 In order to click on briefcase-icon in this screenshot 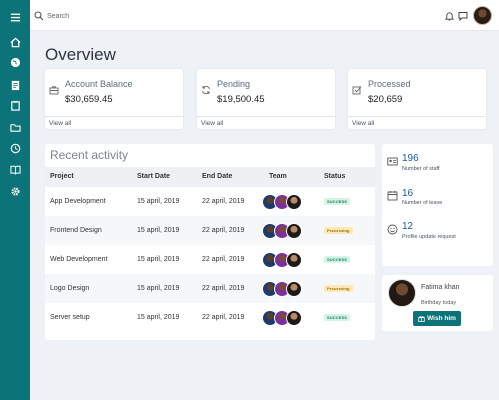, I will do `click(54, 90)`.